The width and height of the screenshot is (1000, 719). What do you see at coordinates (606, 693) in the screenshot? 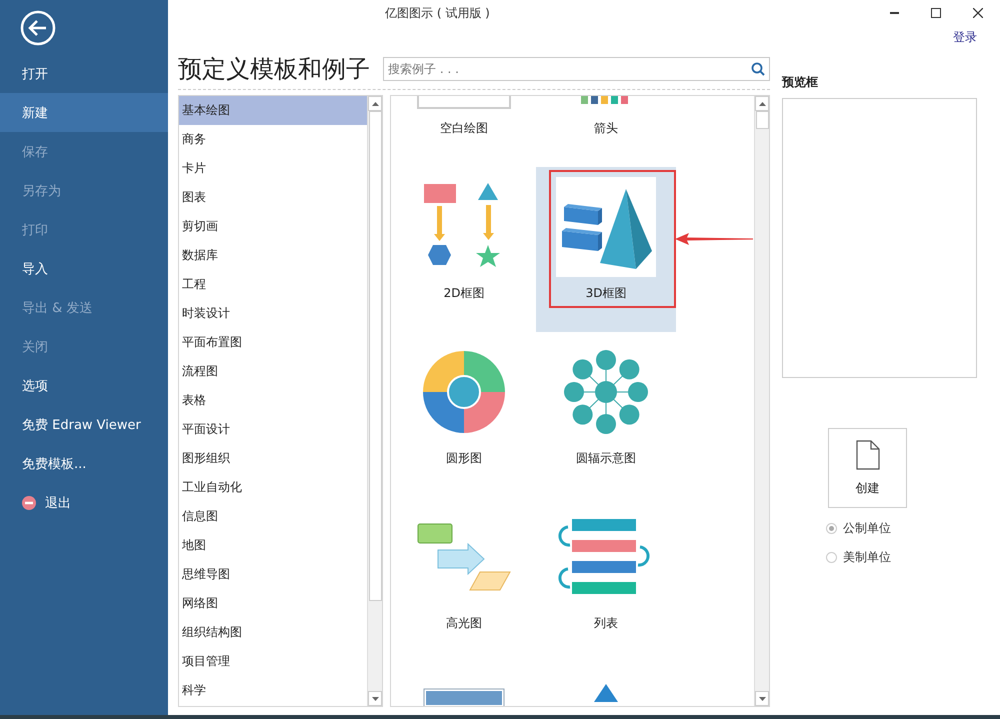
I see `triangle-drawing` at bounding box center [606, 693].